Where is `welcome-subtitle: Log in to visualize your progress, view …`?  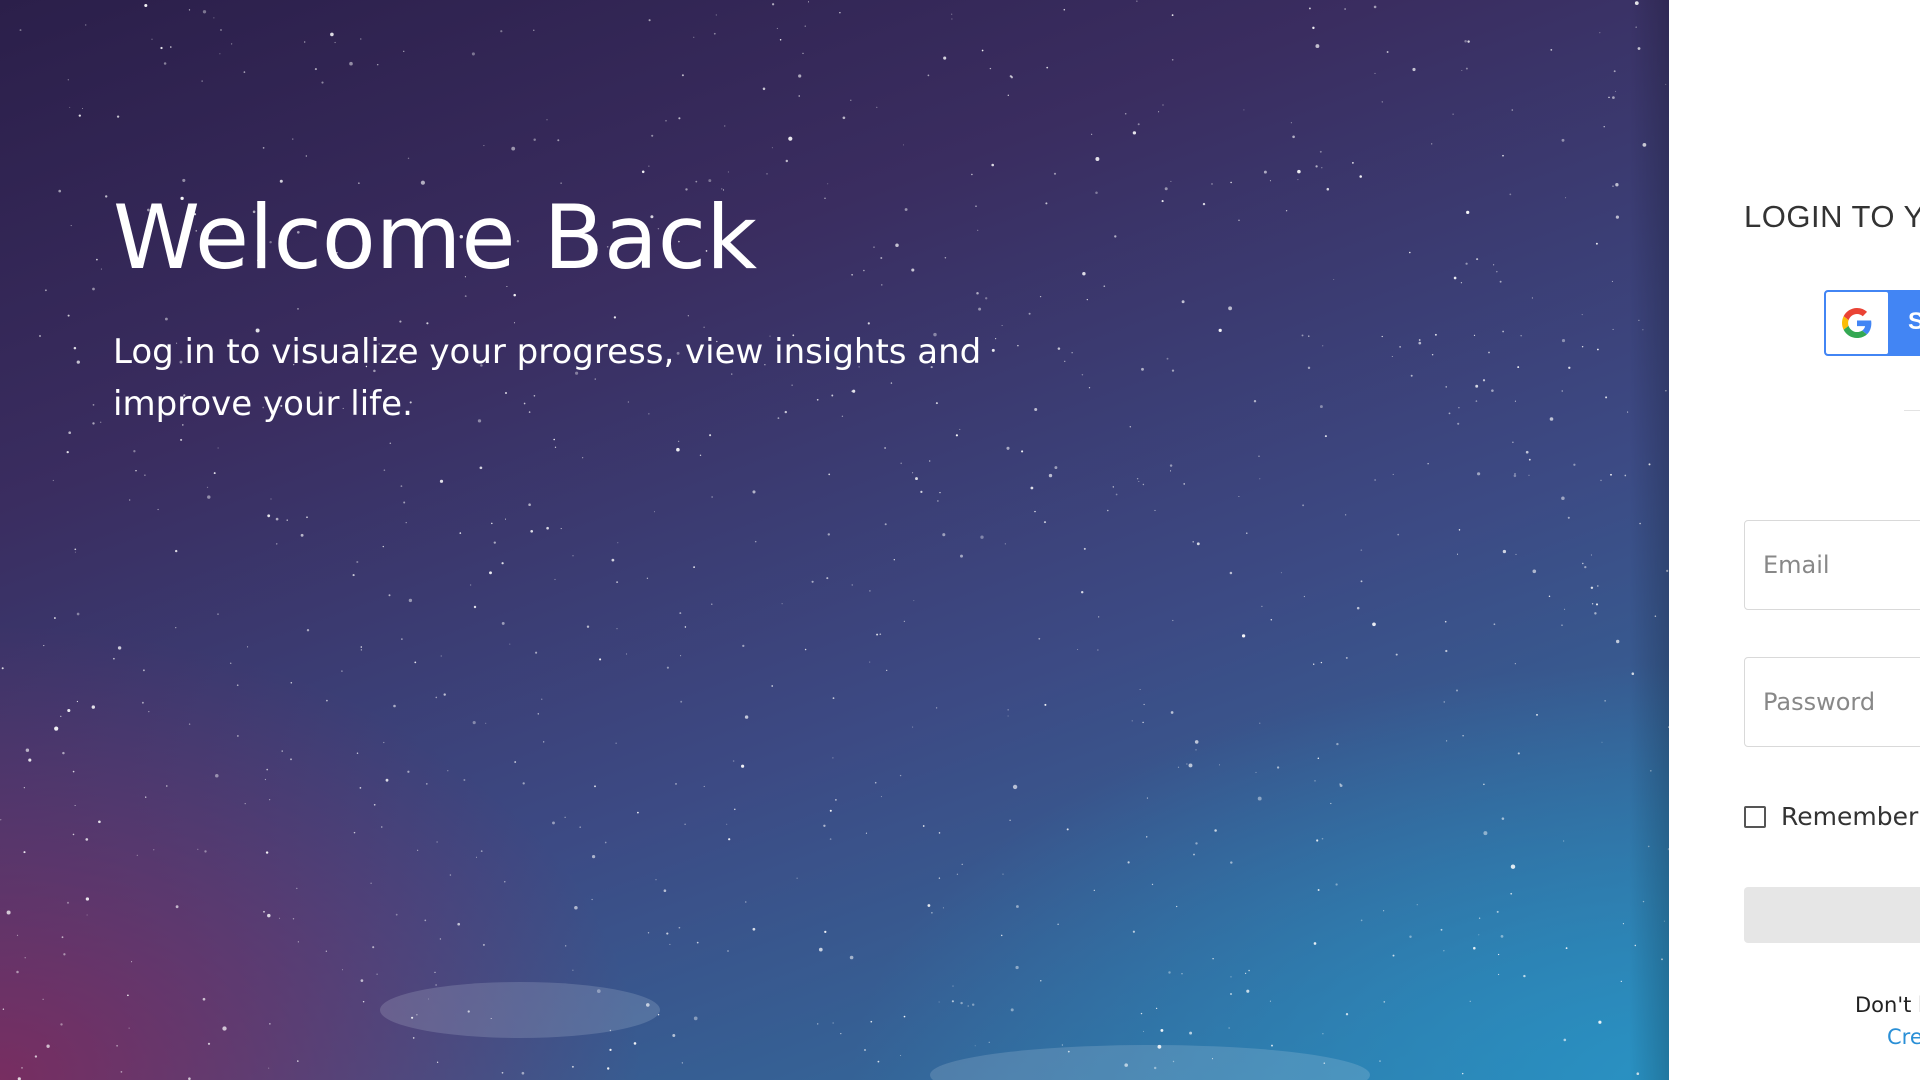 welcome-subtitle: Log in to visualize your progress, view … is located at coordinates (547, 378).